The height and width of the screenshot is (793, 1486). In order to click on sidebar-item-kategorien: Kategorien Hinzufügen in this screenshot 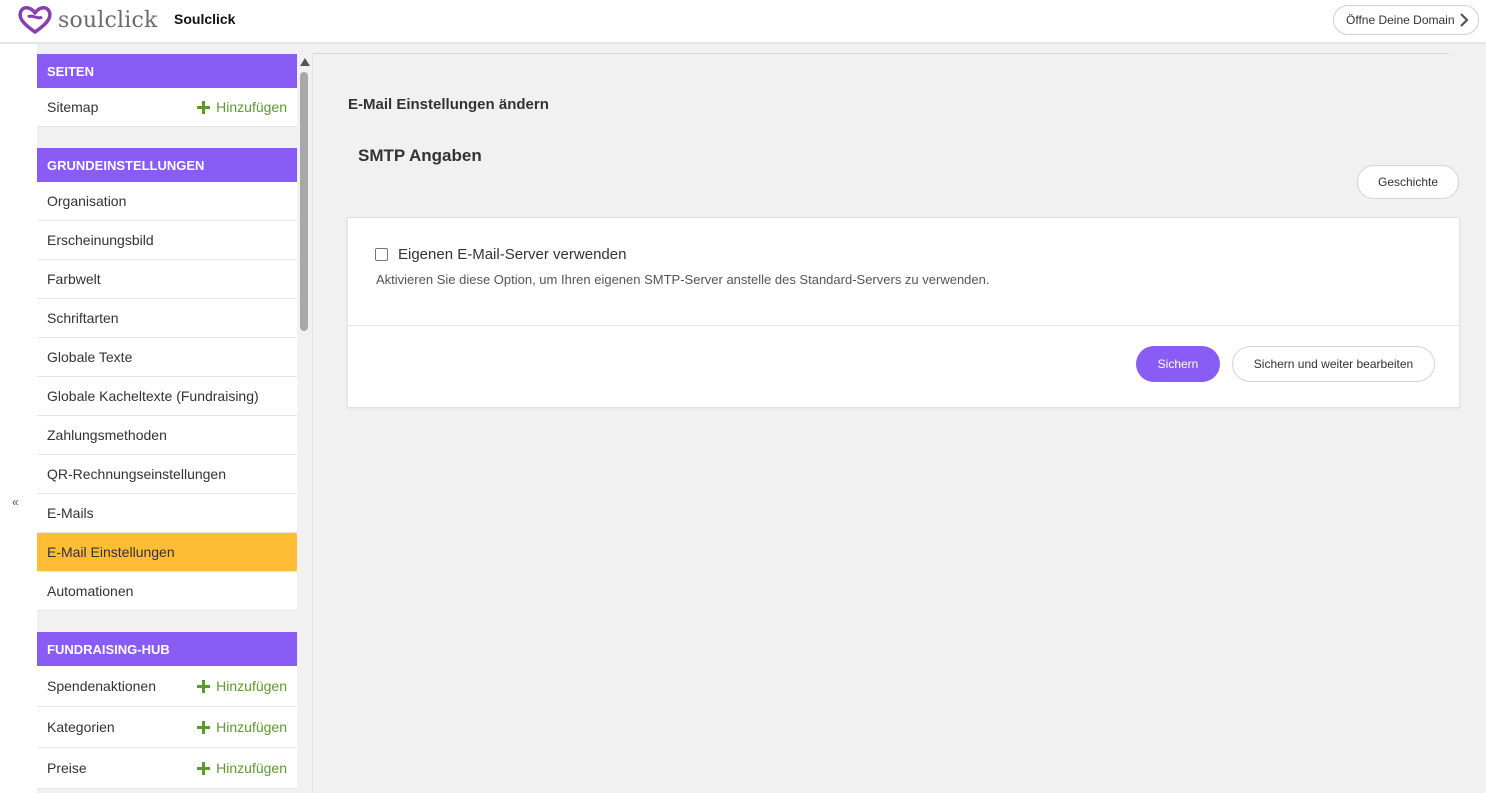, I will do `click(167, 727)`.